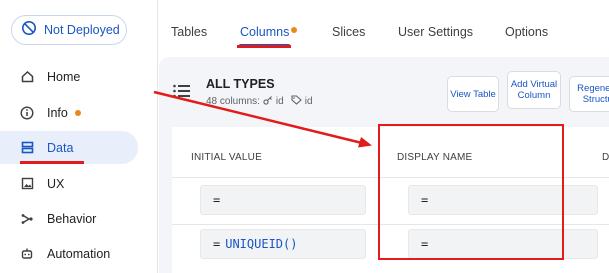 The height and width of the screenshot is (273, 609). I want to click on tab-tables: Tables, so click(189, 32).